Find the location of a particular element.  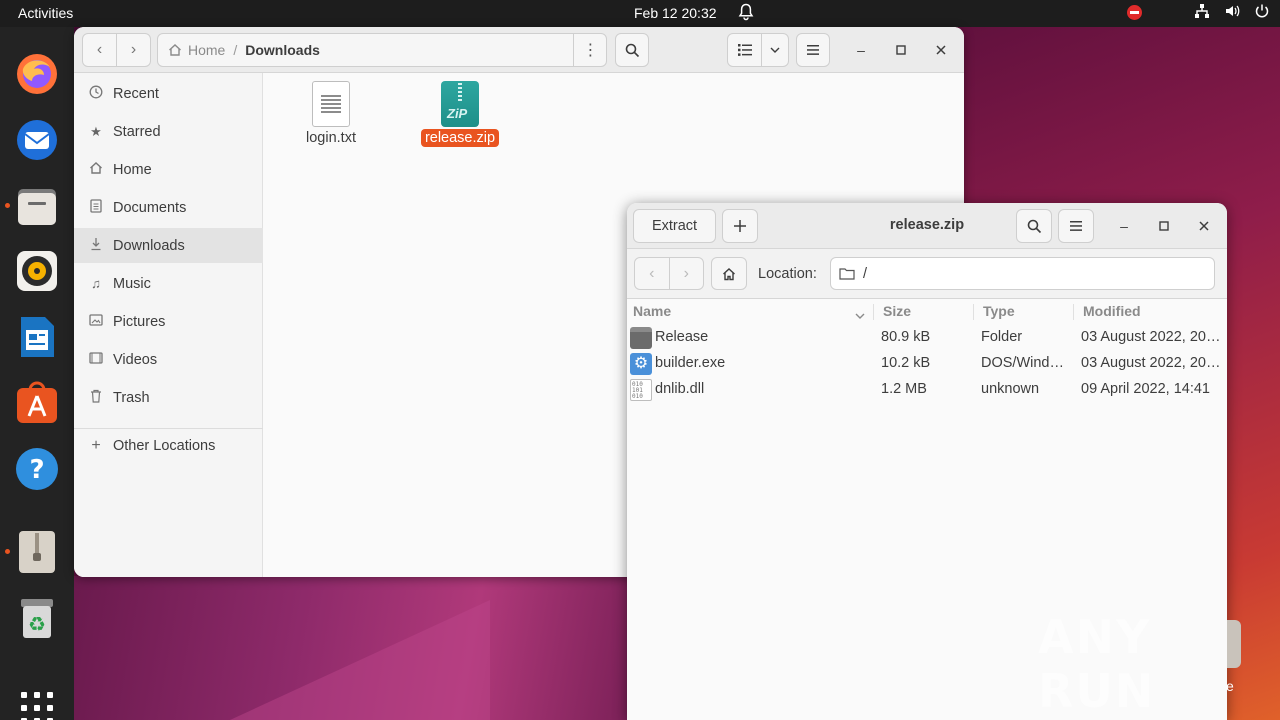

sidebar-item-home: Home is located at coordinates (168, 169).